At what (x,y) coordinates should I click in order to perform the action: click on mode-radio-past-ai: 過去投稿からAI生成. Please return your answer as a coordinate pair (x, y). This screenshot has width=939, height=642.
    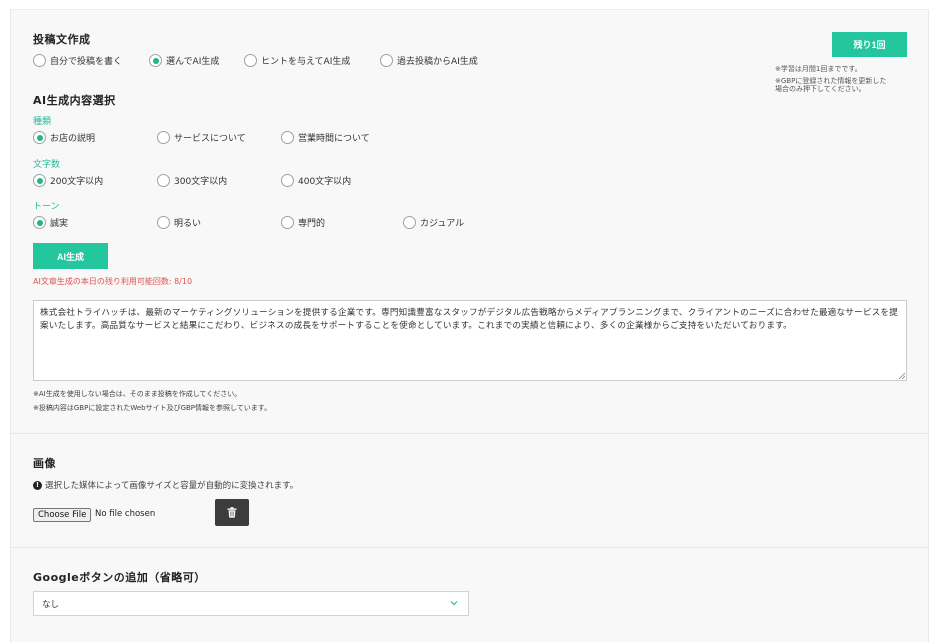
    Looking at the image, I should click on (429, 60).